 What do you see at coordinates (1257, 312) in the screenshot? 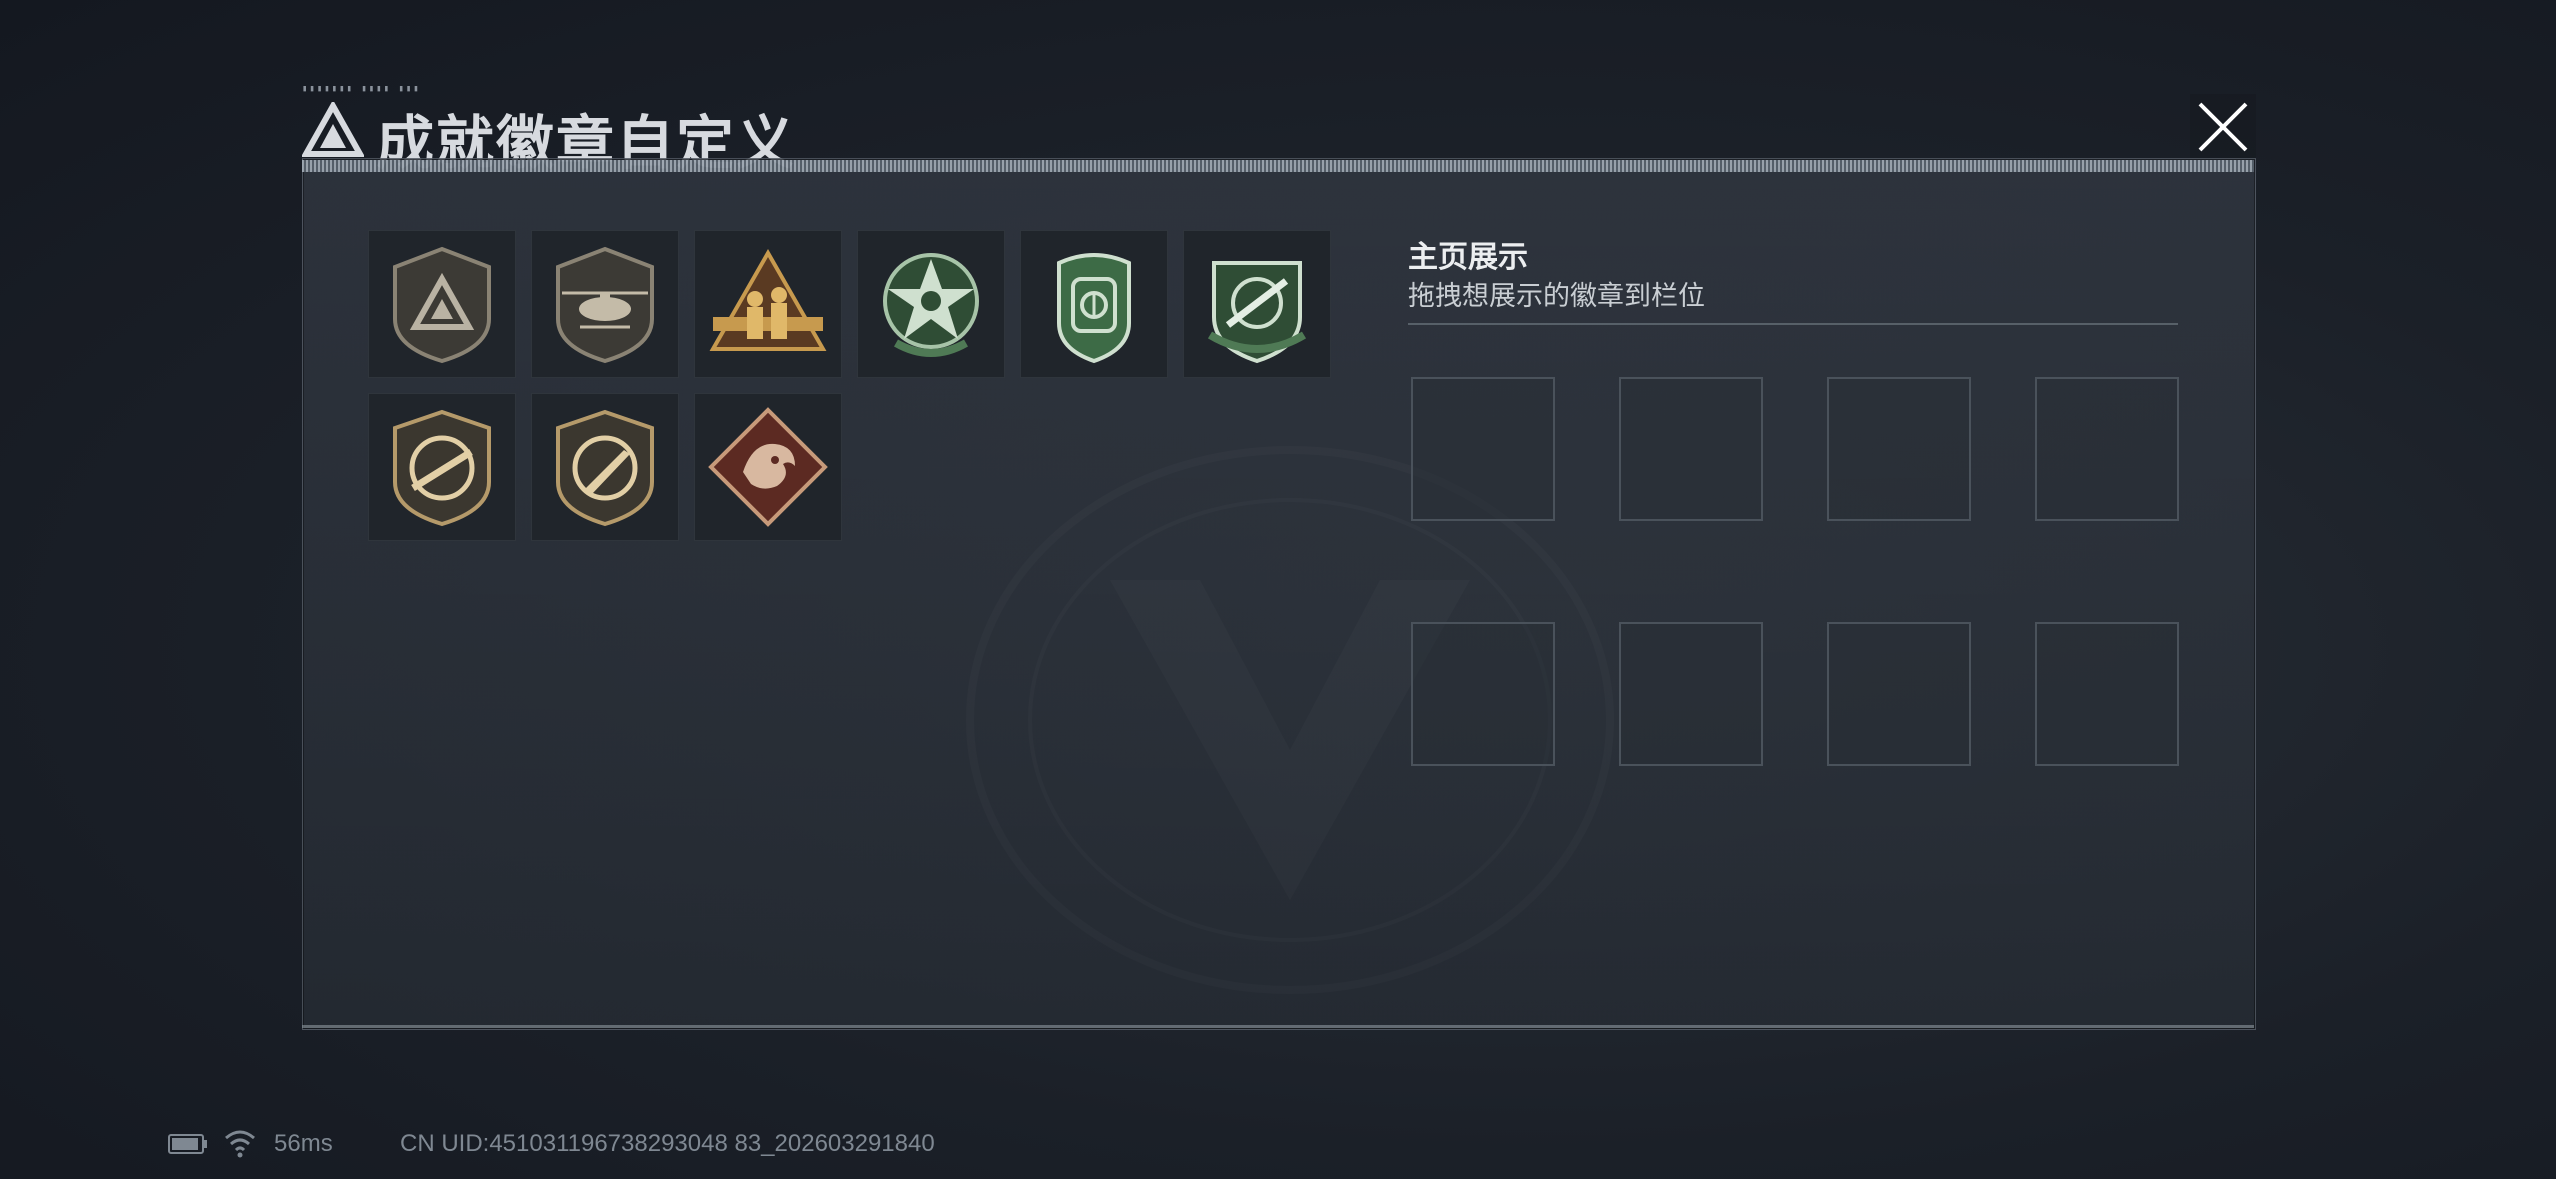
I see `green-rifle-crosshair-badge-icon` at bounding box center [1257, 312].